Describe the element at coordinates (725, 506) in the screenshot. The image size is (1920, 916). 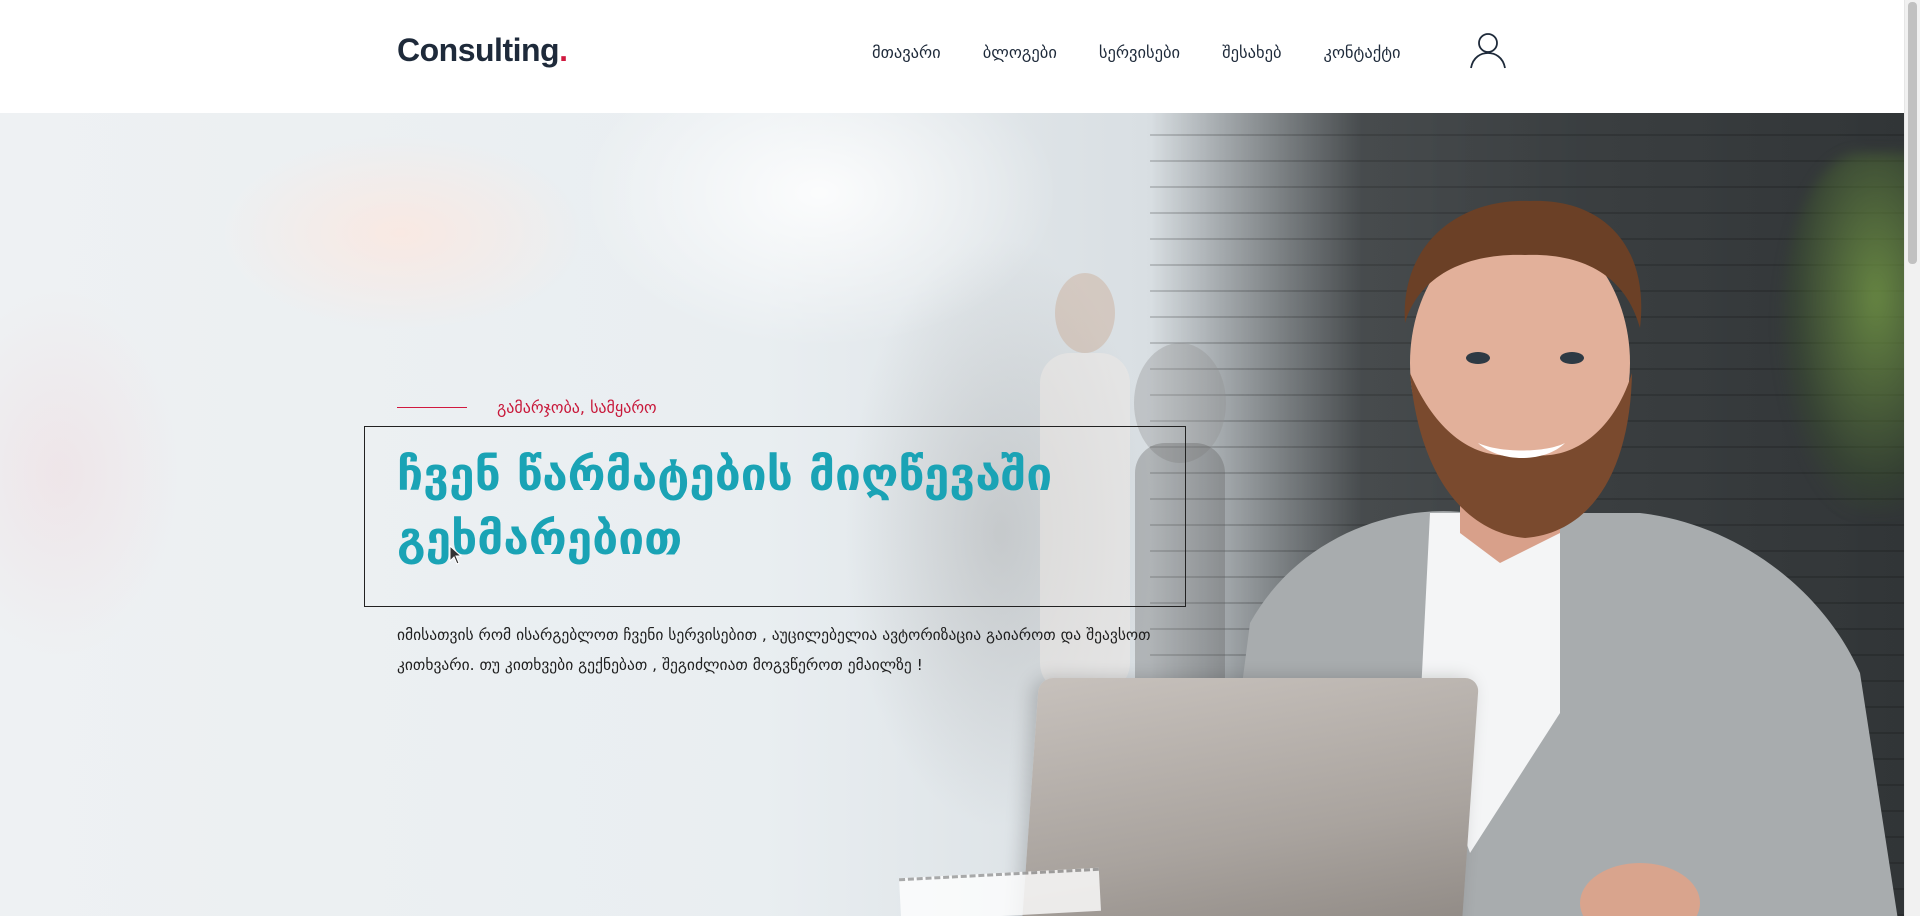
I see `hero-title: ჩვენ წარმატების მიღწევაში გეხმარებით` at that location.